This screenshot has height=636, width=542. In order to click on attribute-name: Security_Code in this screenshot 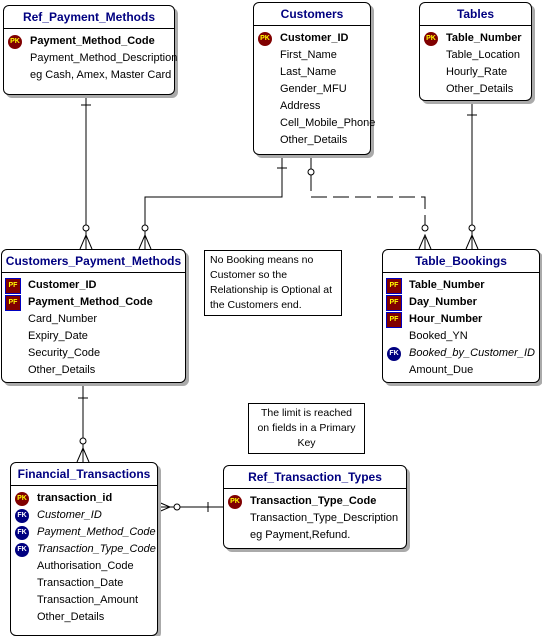, I will do `click(64, 353)`.